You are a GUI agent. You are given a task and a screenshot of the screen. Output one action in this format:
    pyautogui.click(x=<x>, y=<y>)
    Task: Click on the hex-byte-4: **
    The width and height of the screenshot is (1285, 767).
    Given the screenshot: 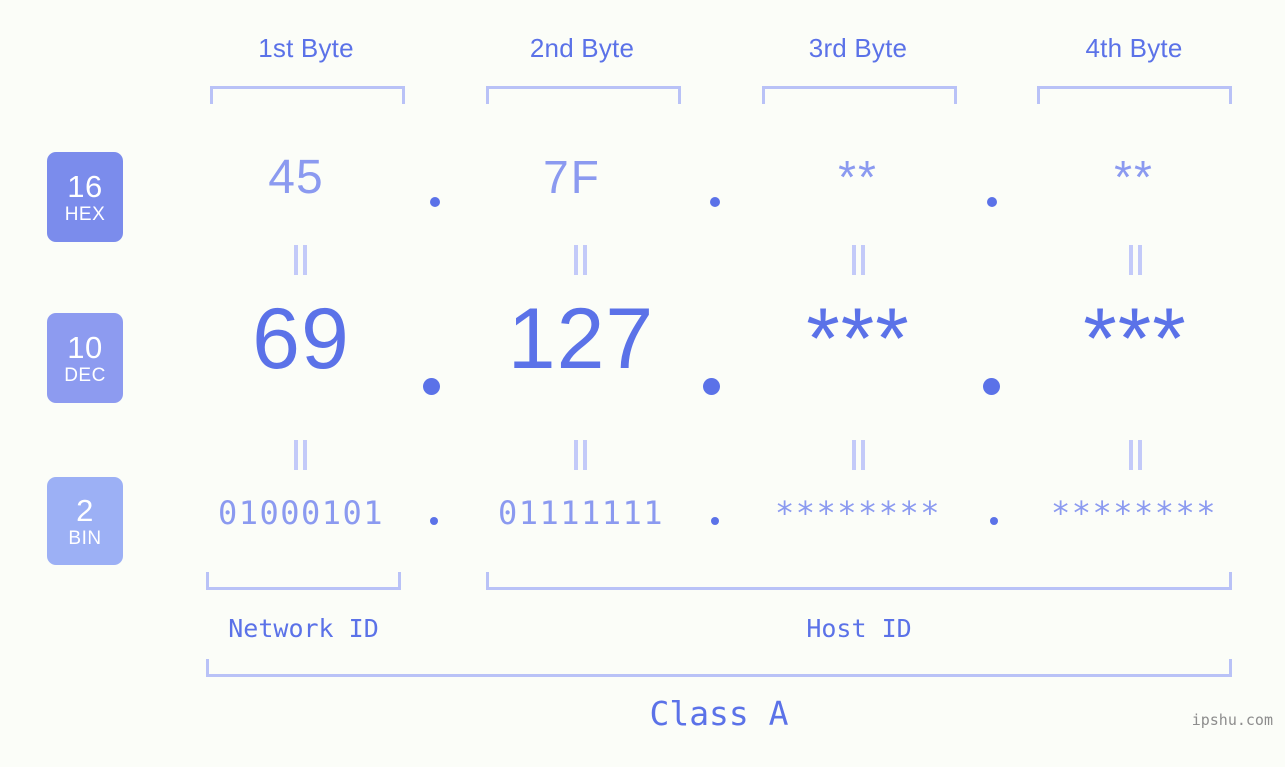 What is the action you would take?
    pyautogui.click(x=1134, y=177)
    